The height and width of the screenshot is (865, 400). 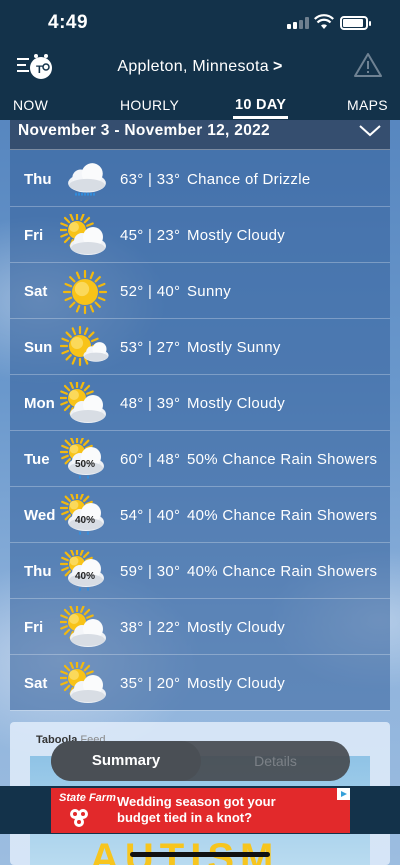 What do you see at coordinates (87, 798) in the screenshot?
I see `ad-brand: State Farm` at bounding box center [87, 798].